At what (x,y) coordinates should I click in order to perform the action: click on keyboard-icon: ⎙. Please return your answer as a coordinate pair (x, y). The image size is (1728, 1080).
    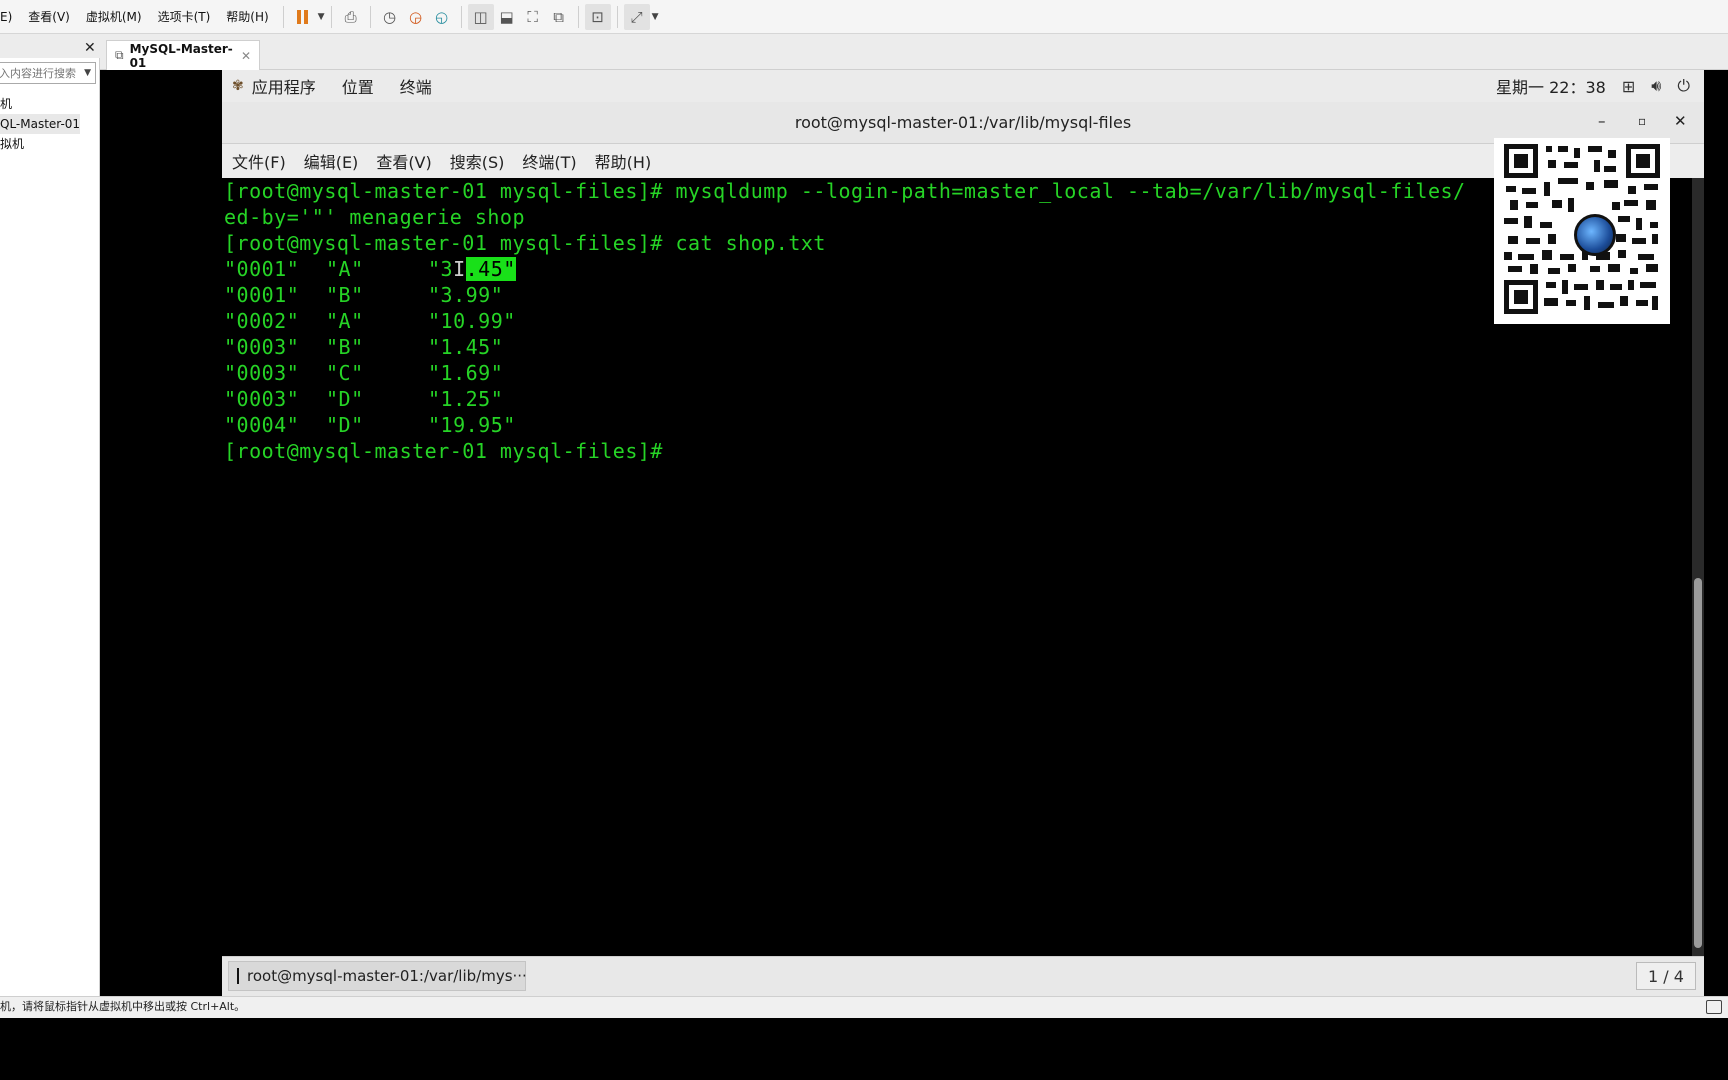
    Looking at the image, I should click on (350, 16).